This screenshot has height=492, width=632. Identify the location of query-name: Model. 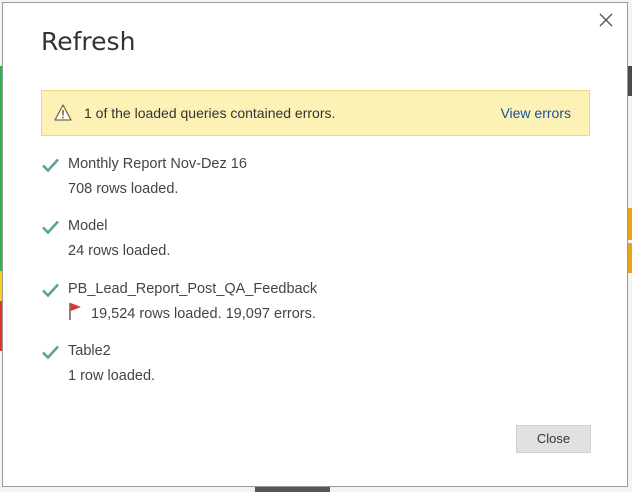
(88, 226).